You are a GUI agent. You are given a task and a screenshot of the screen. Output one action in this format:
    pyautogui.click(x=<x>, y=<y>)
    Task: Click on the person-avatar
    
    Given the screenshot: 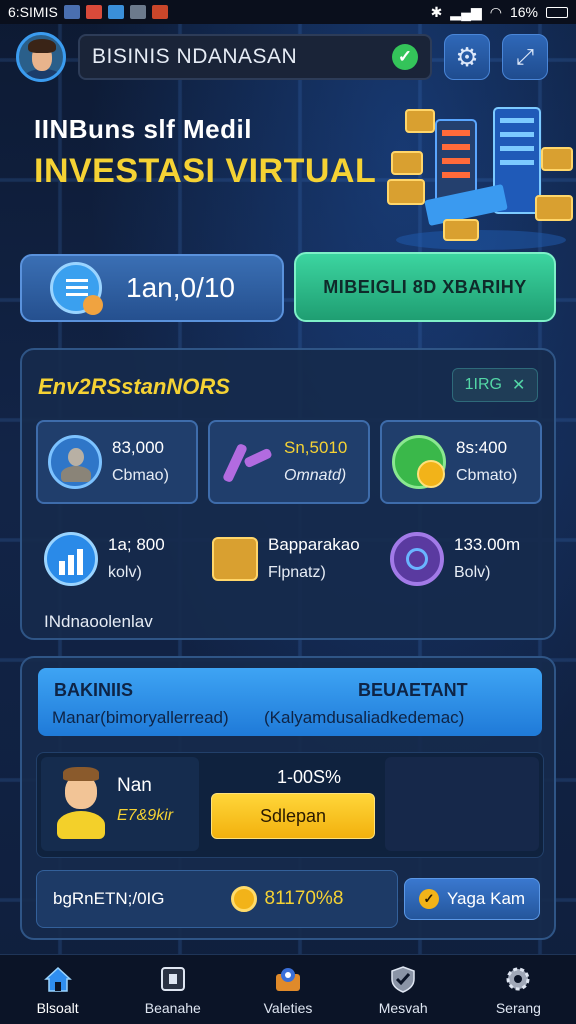 What is the action you would take?
    pyautogui.click(x=81, y=804)
    